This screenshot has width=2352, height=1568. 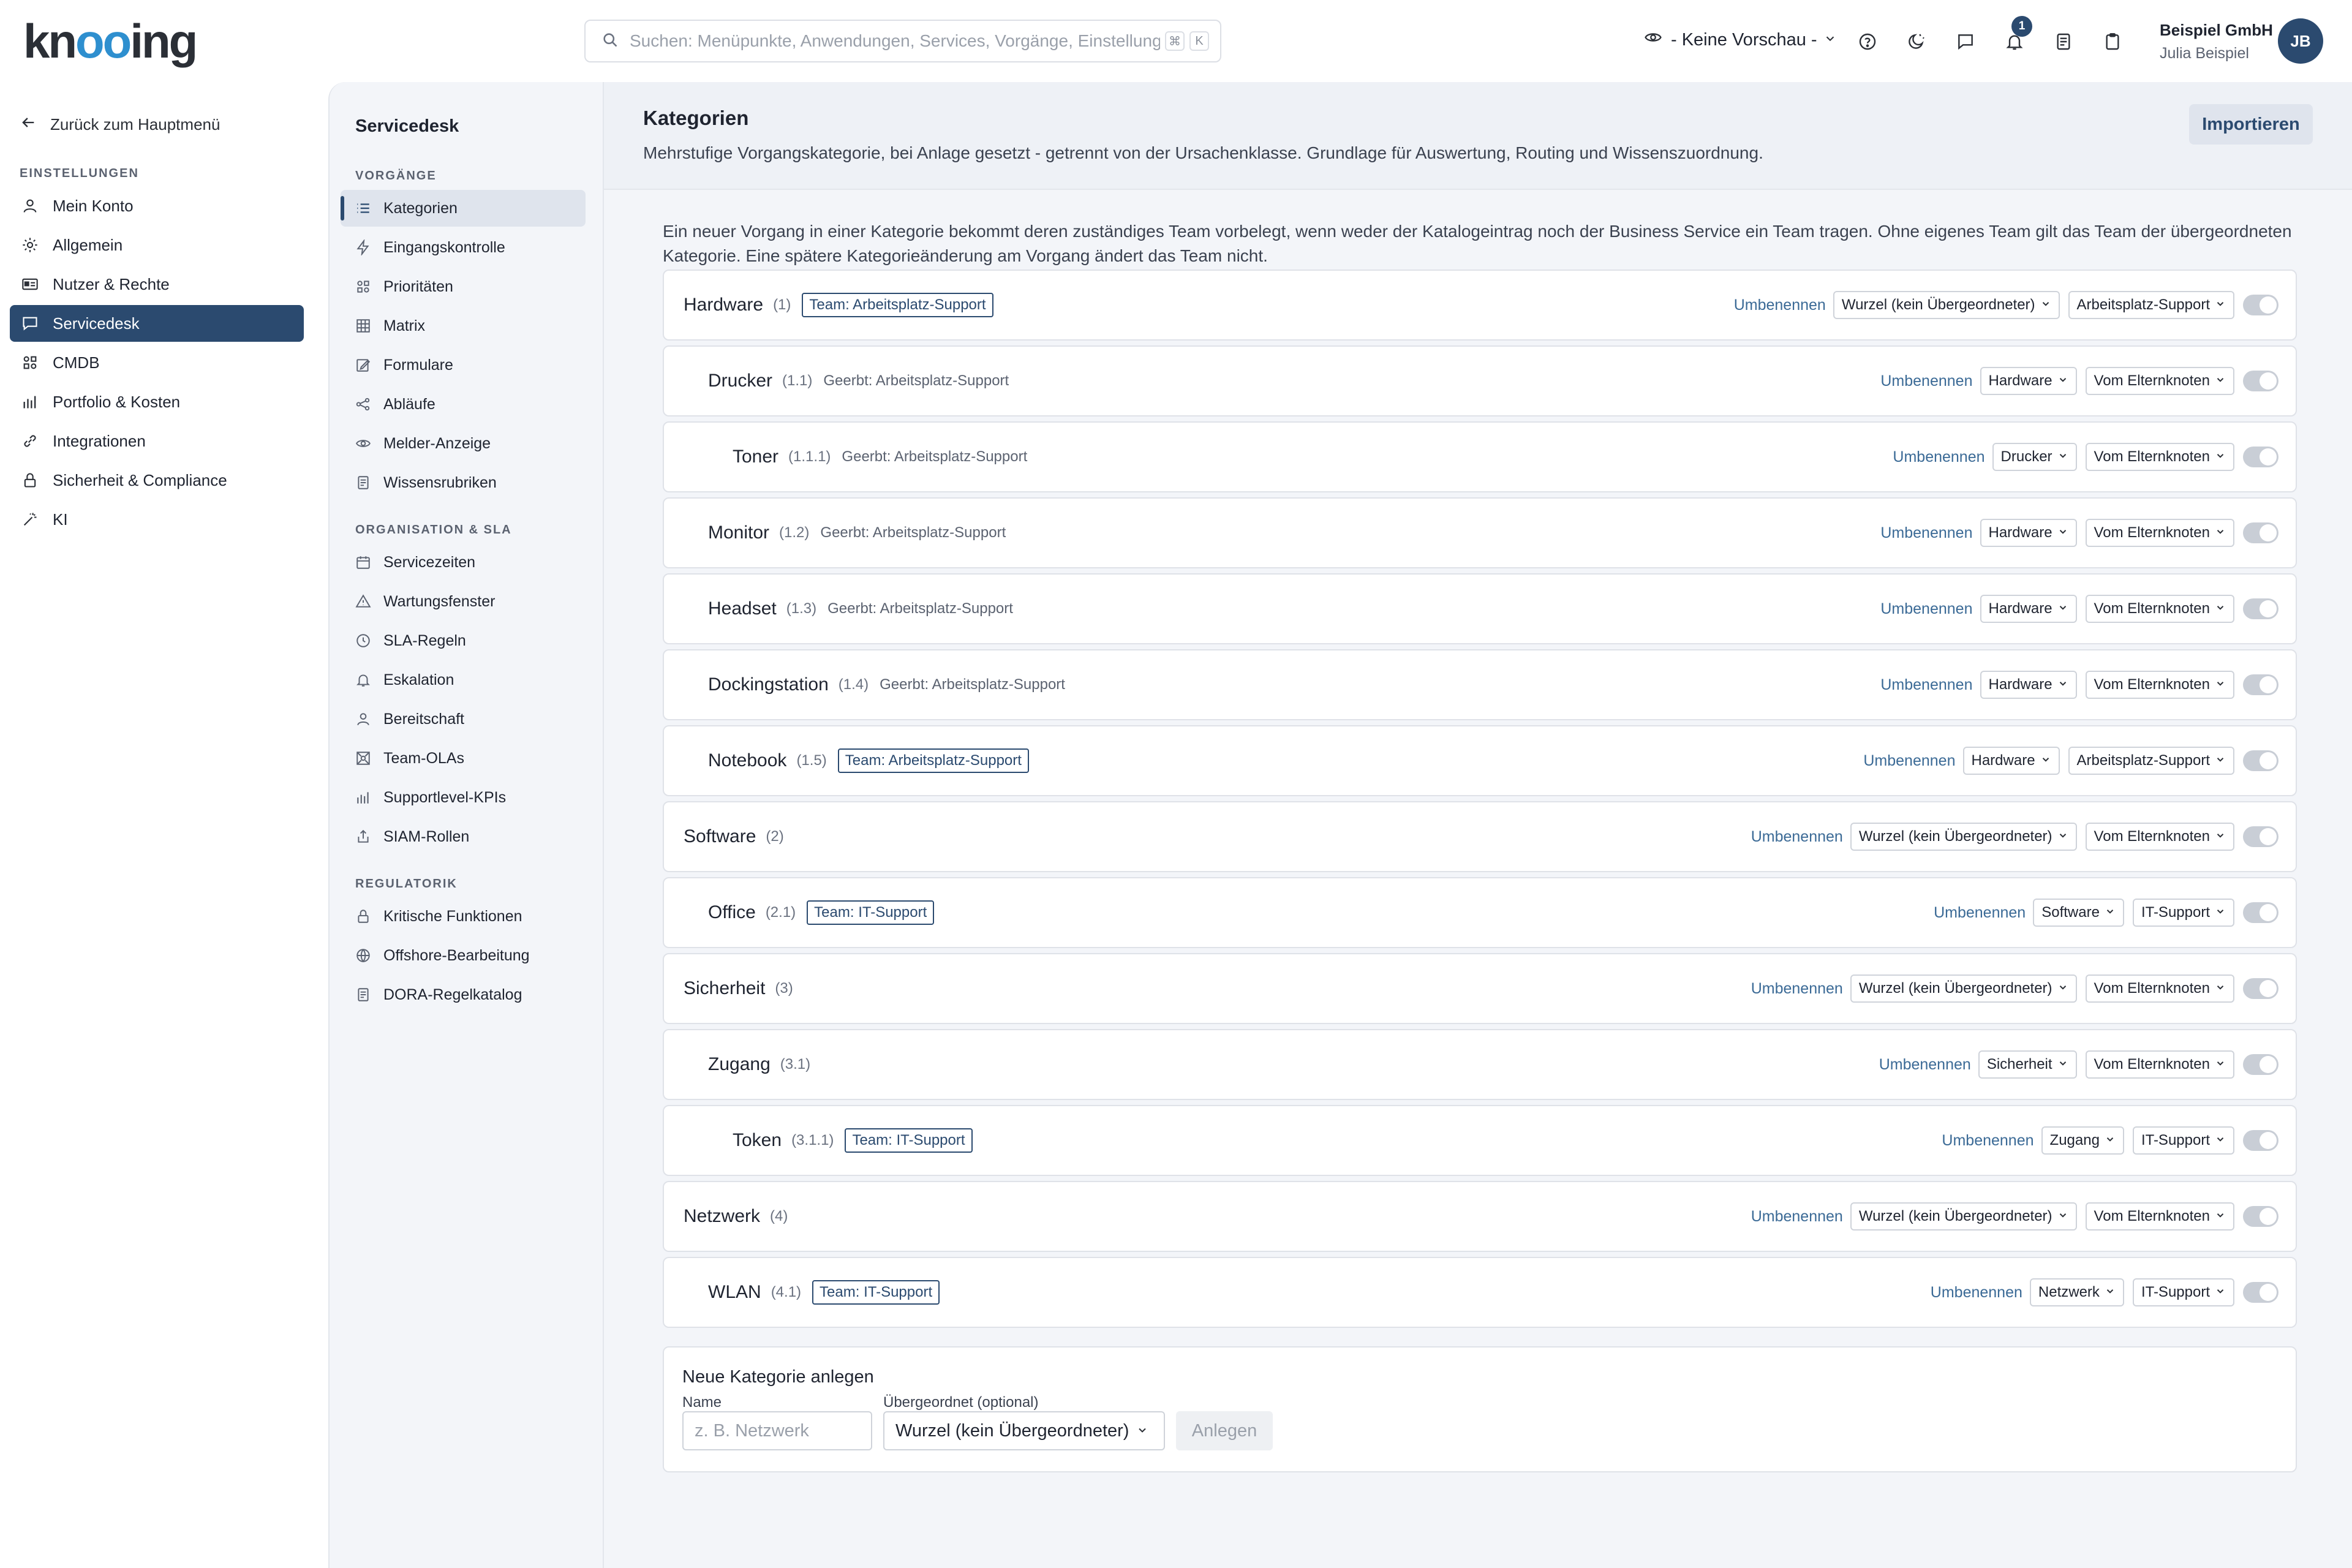 What do you see at coordinates (157, 284) in the screenshot?
I see `sidebar-item-nutzer-rechte: Nutzer & Rechte` at bounding box center [157, 284].